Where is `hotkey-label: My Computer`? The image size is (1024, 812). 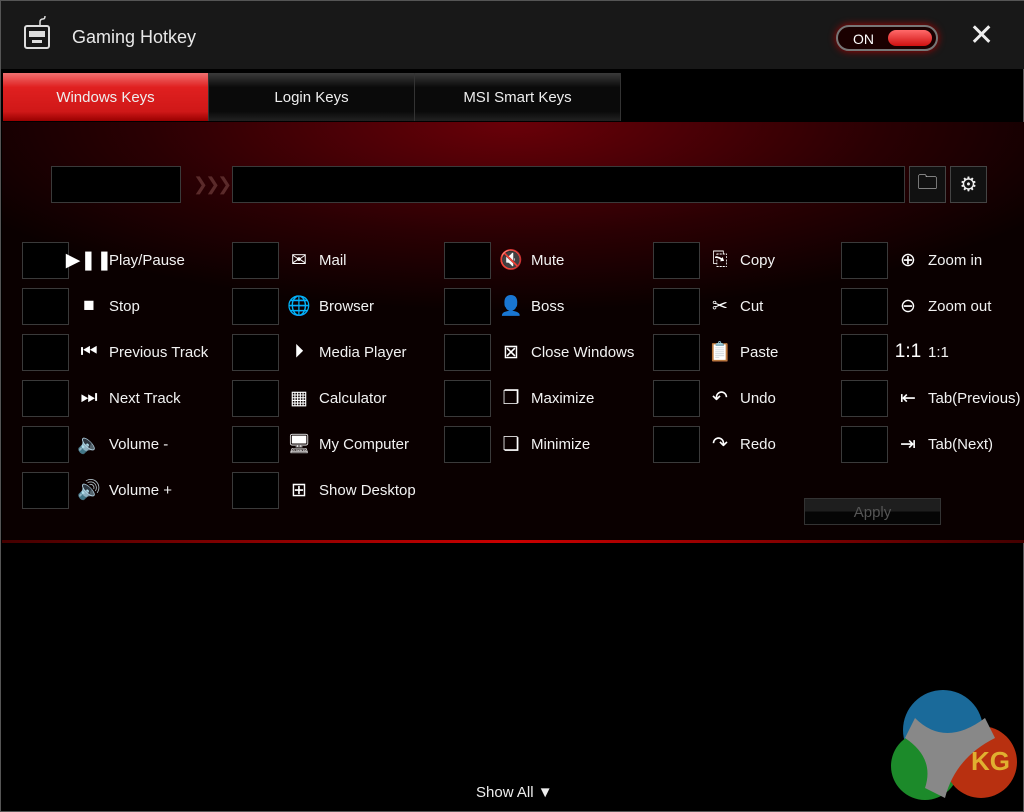 hotkey-label: My Computer is located at coordinates (364, 444).